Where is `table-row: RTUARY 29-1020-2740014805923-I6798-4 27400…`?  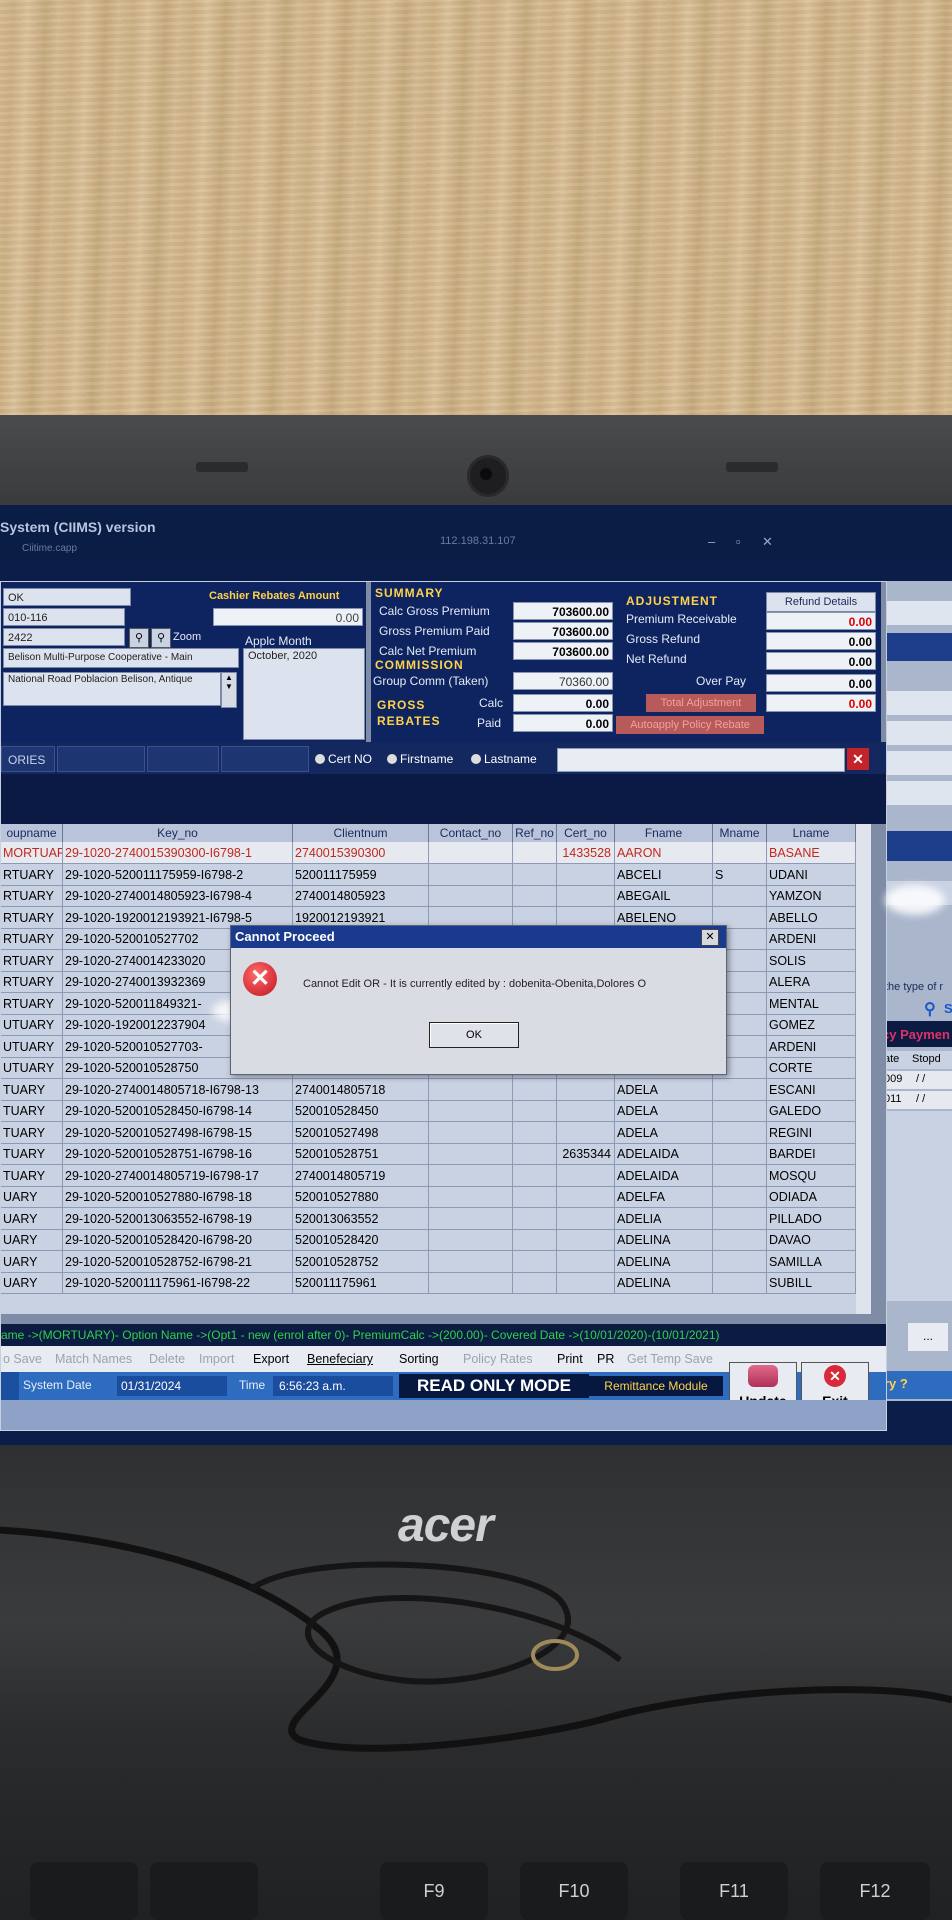 table-row: RTUARY 29-1020-2740014805923-I6798-4 27400… is located at coordinates (436, 896).